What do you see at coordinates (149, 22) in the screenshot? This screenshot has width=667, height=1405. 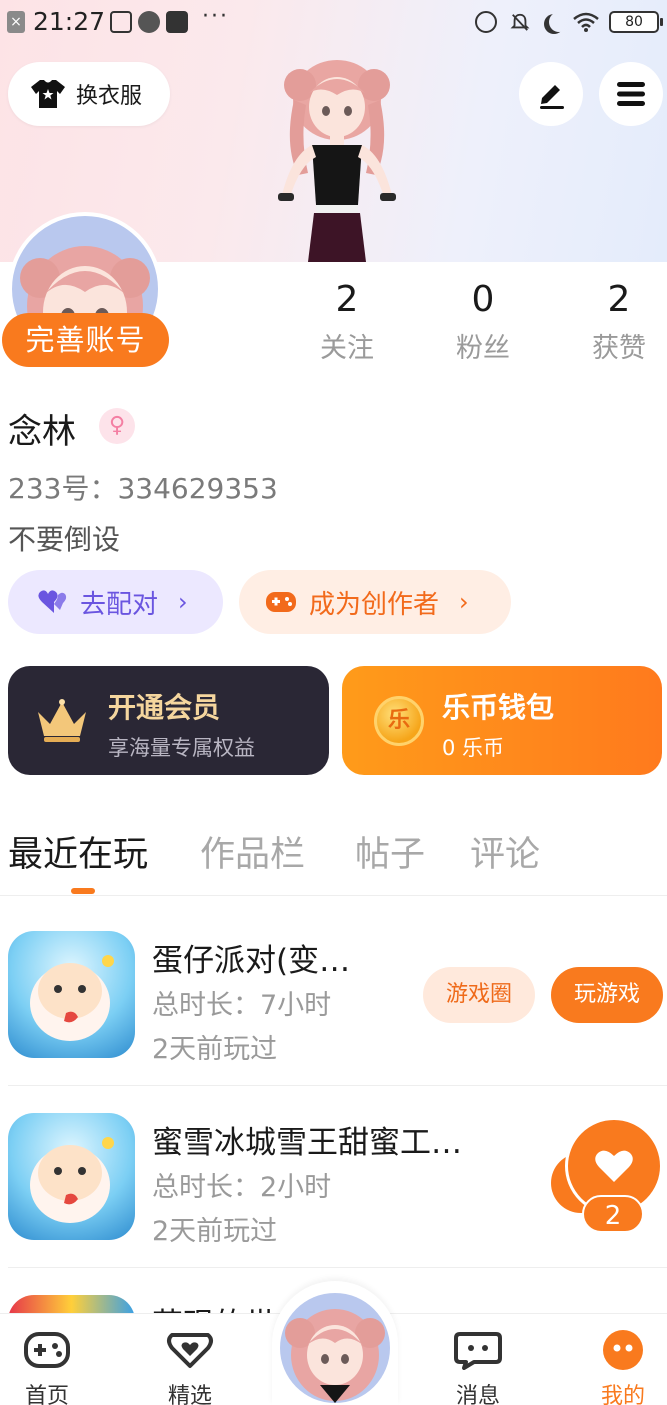 I see `wechat-icon` at bounding box center [149, 22].